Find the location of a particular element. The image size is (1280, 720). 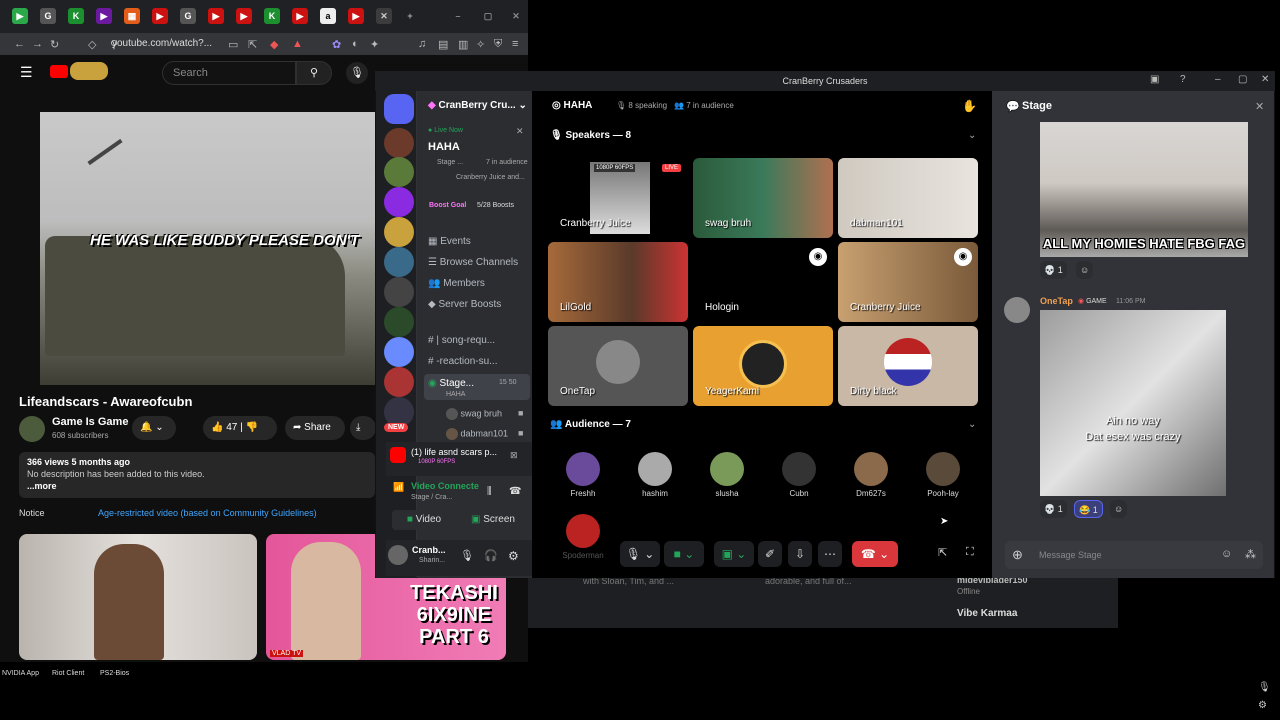

close-chat-icon: ✕ is located at coordinates (1259, 106).